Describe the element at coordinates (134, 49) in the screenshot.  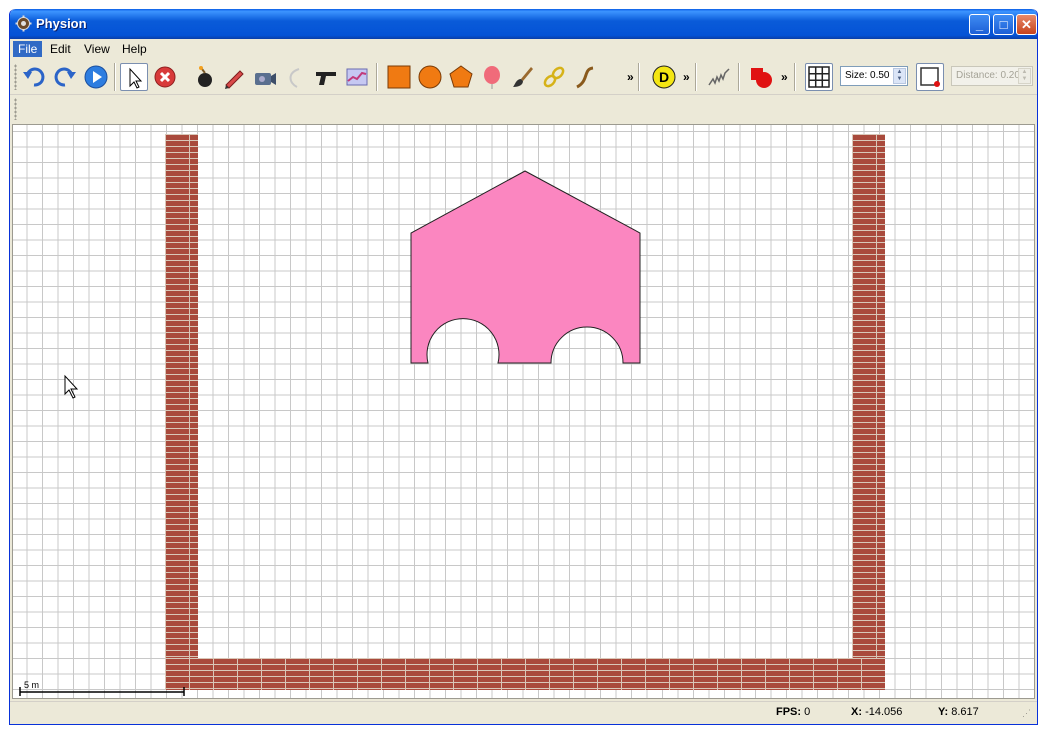
I see `menu-help: Help` at that location.